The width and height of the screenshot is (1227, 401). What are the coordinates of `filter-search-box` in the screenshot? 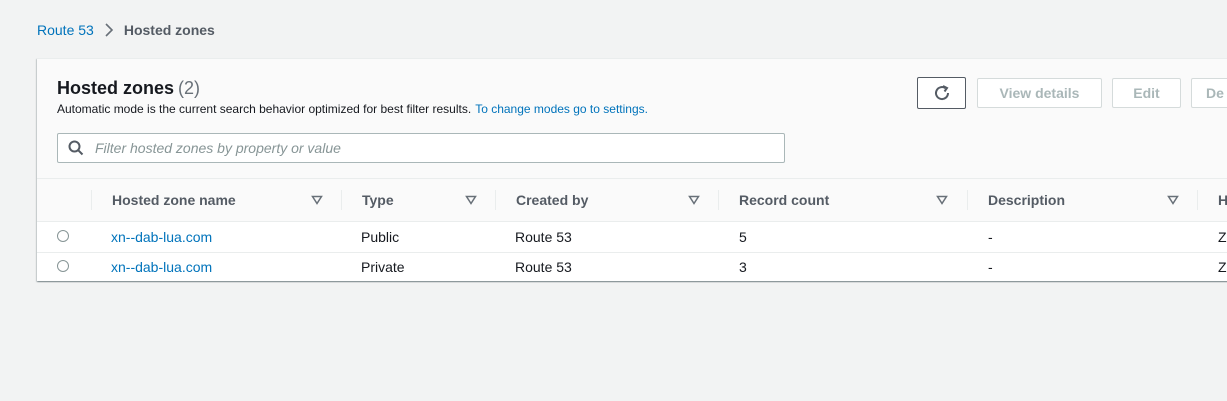 It's located at (421, 148).